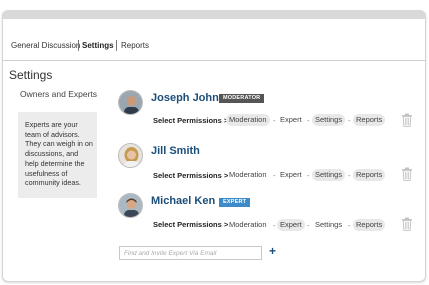  Describe the element at coordinates (272, 251) in the screenshot. I see `plus-icon: +` at that location.